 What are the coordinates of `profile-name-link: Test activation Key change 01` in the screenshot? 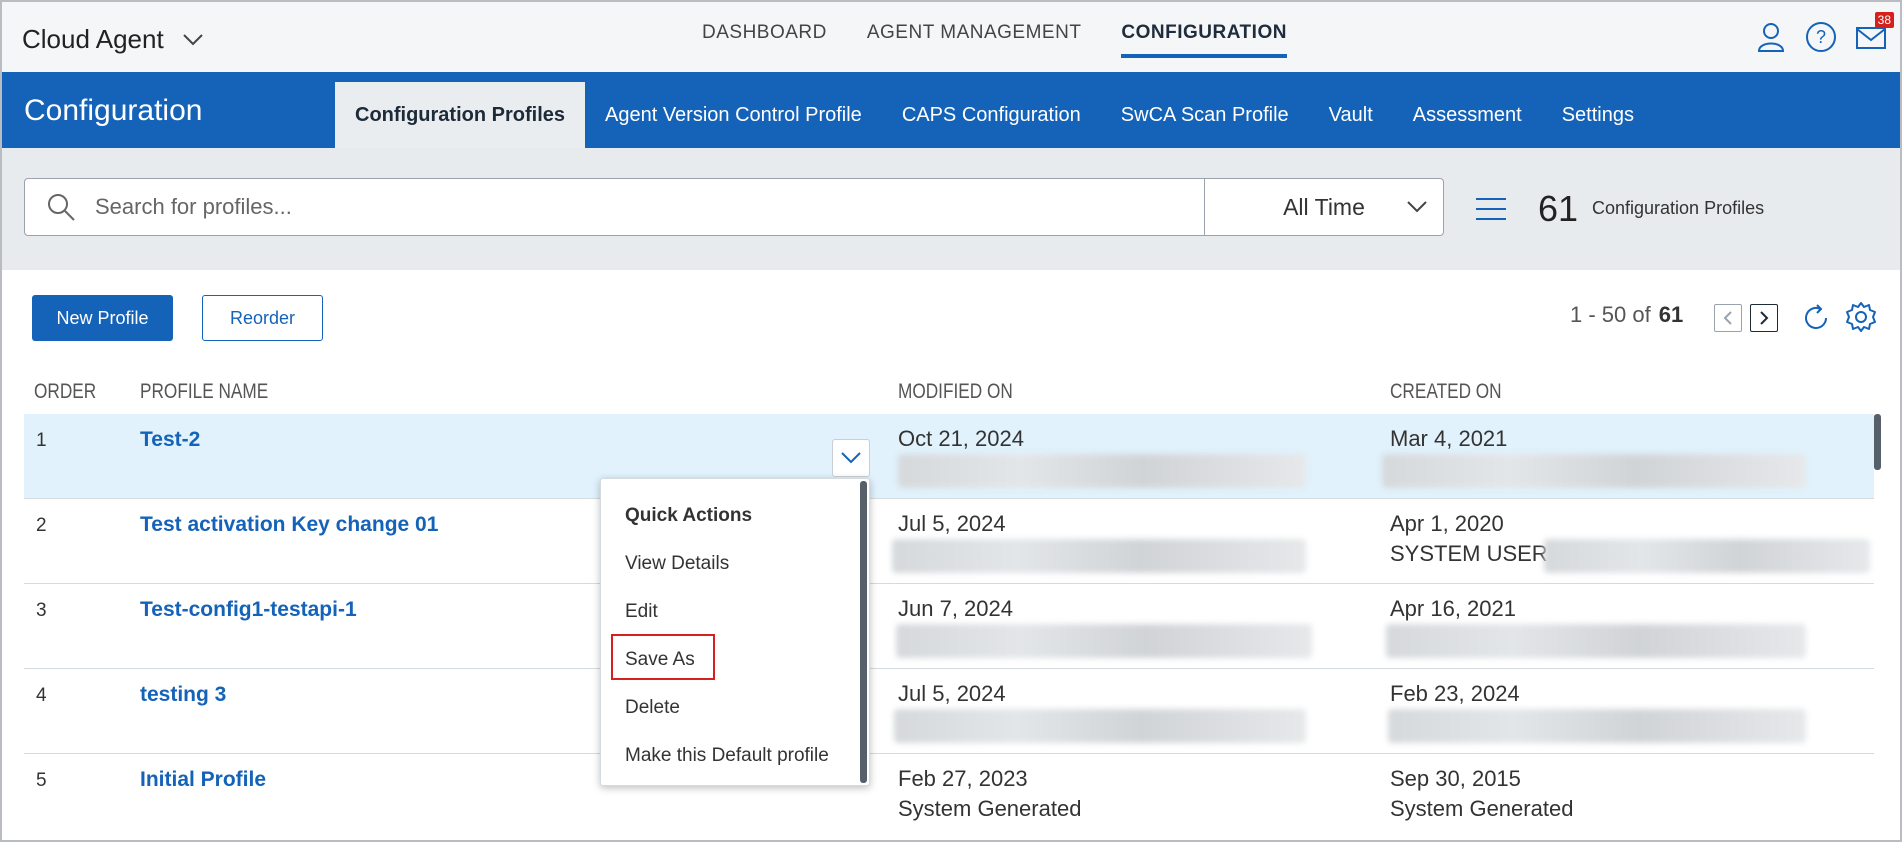 It's located at (289, 525).